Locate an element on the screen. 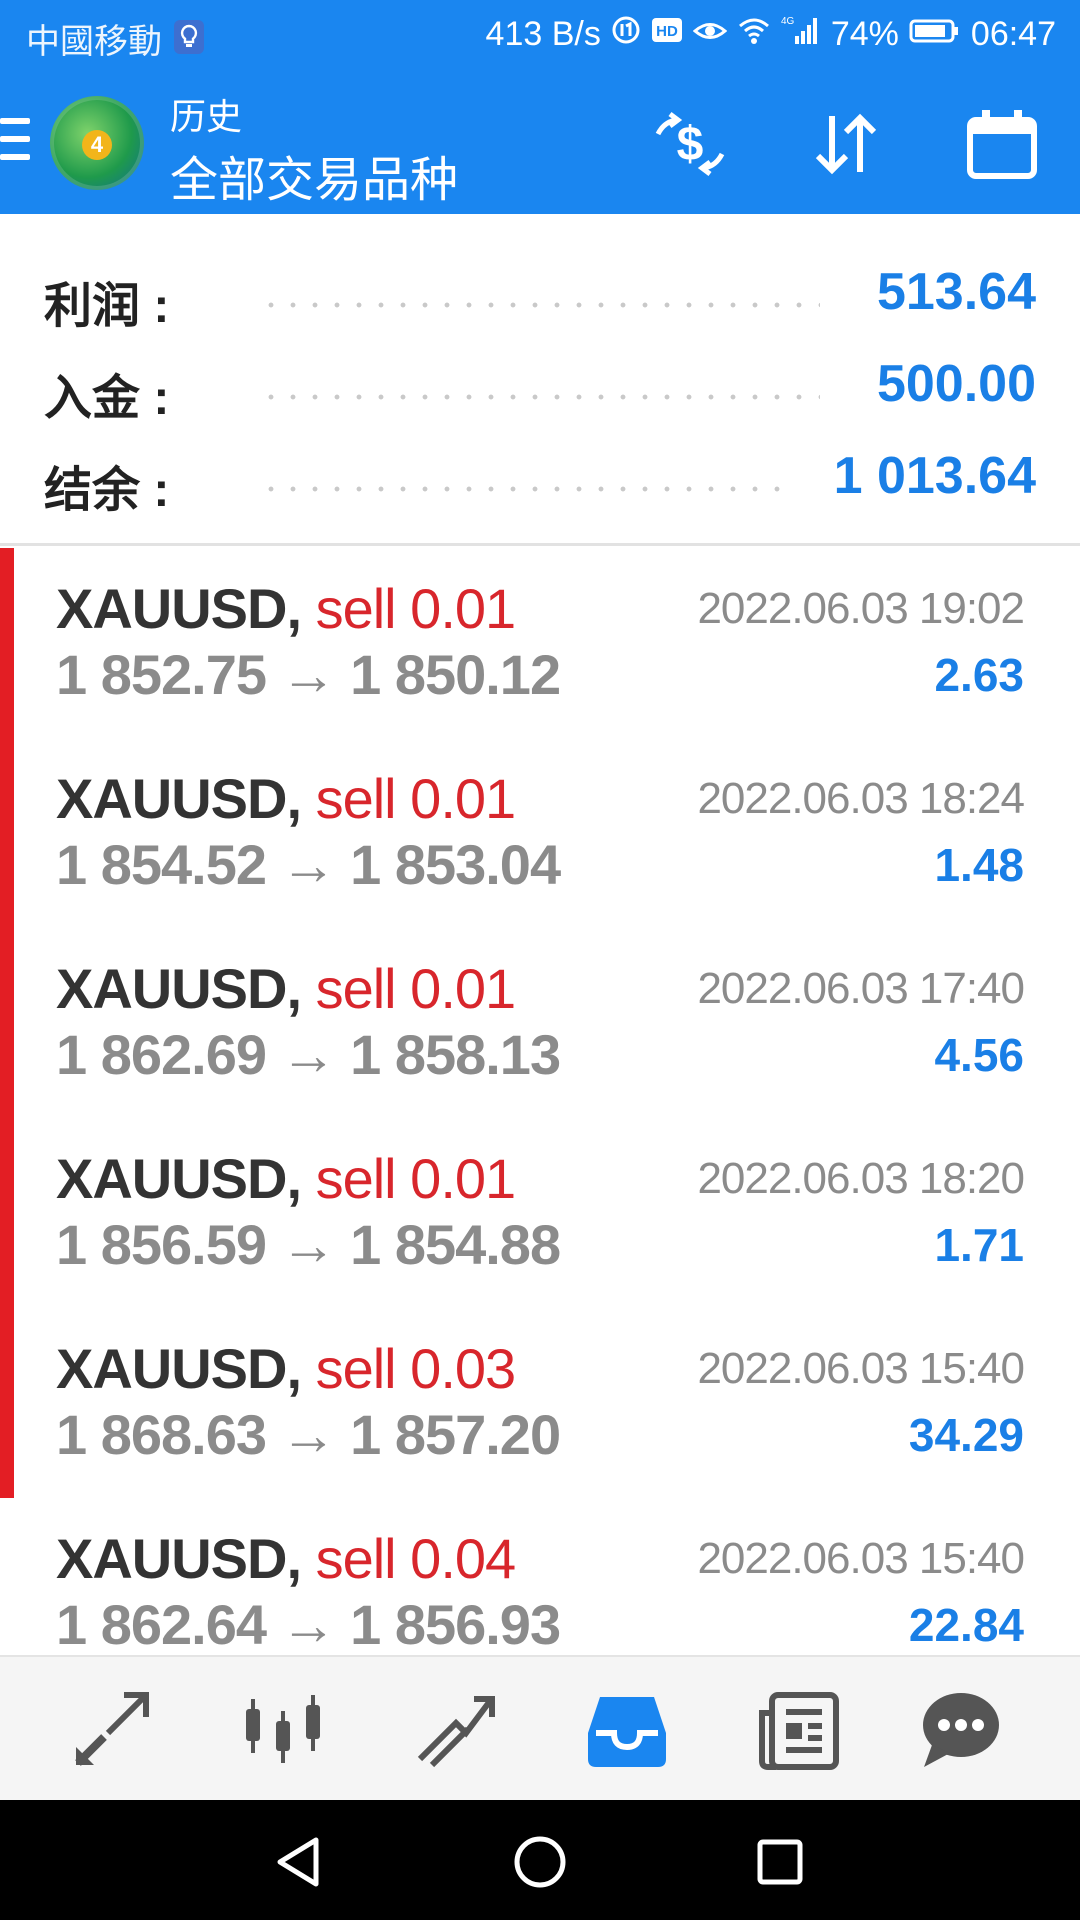 The width and height of the screenshot is (1080, 1920). deal-prices: 1 852.75 → 1 850.12 is located at coordinates (308, 674).